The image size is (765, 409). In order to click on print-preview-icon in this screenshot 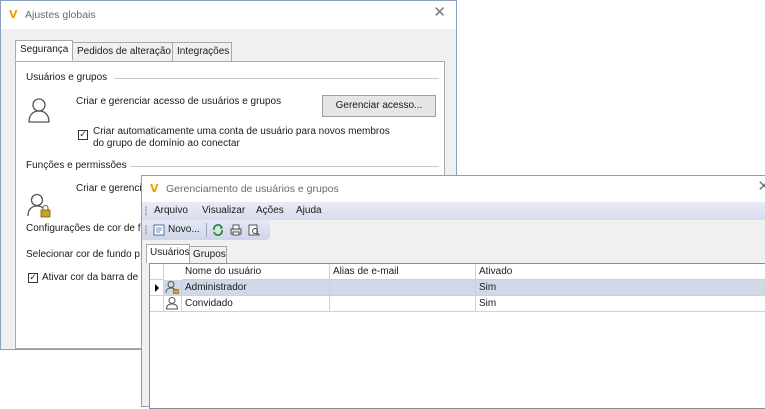, I will do `click(254, 230)`.